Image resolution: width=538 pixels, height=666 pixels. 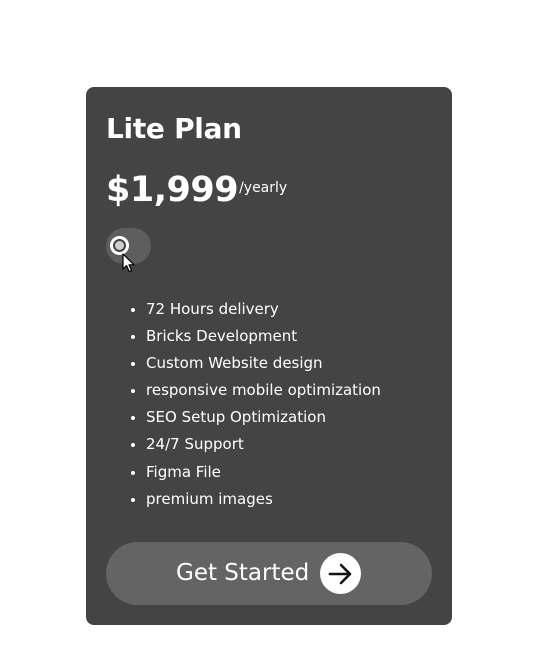 What do you see at coordinates (128, 263) in the screenshot?
I see `mouse-cursor-icon` at bounding box center [128, 263].